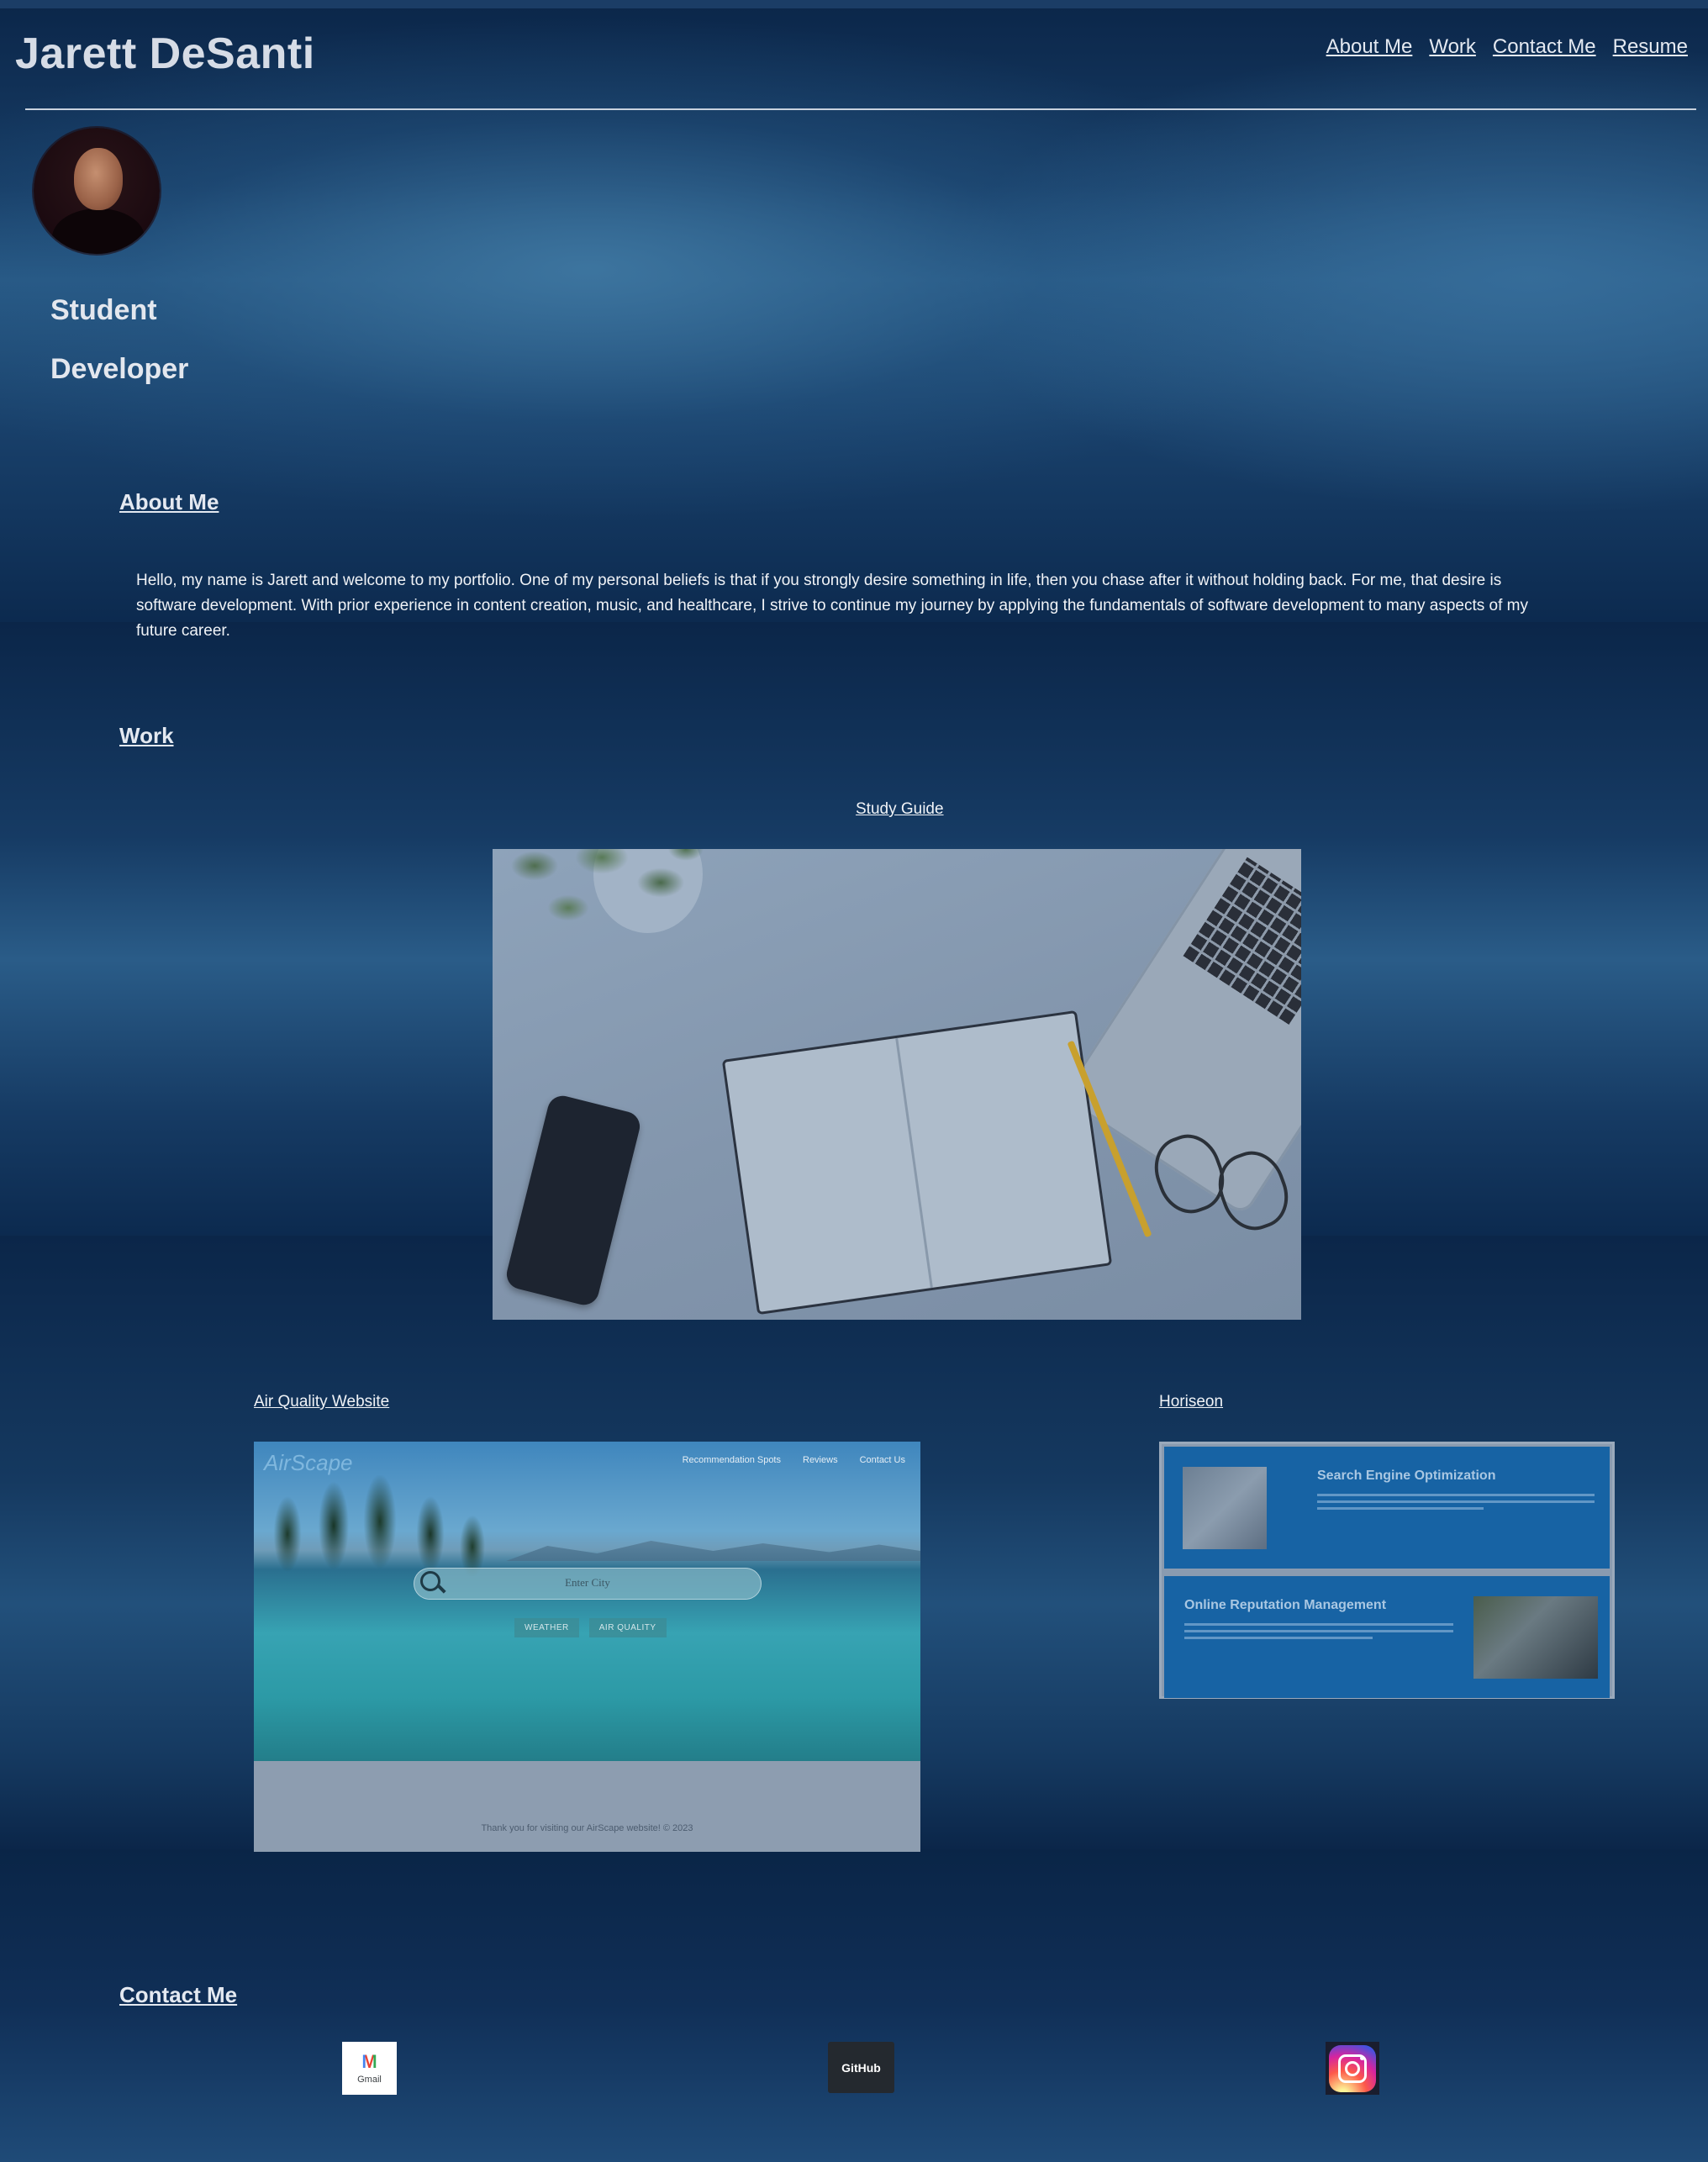  I want to click on main-nav: About Me Work Contact Me Resume, so click(1507, 47).